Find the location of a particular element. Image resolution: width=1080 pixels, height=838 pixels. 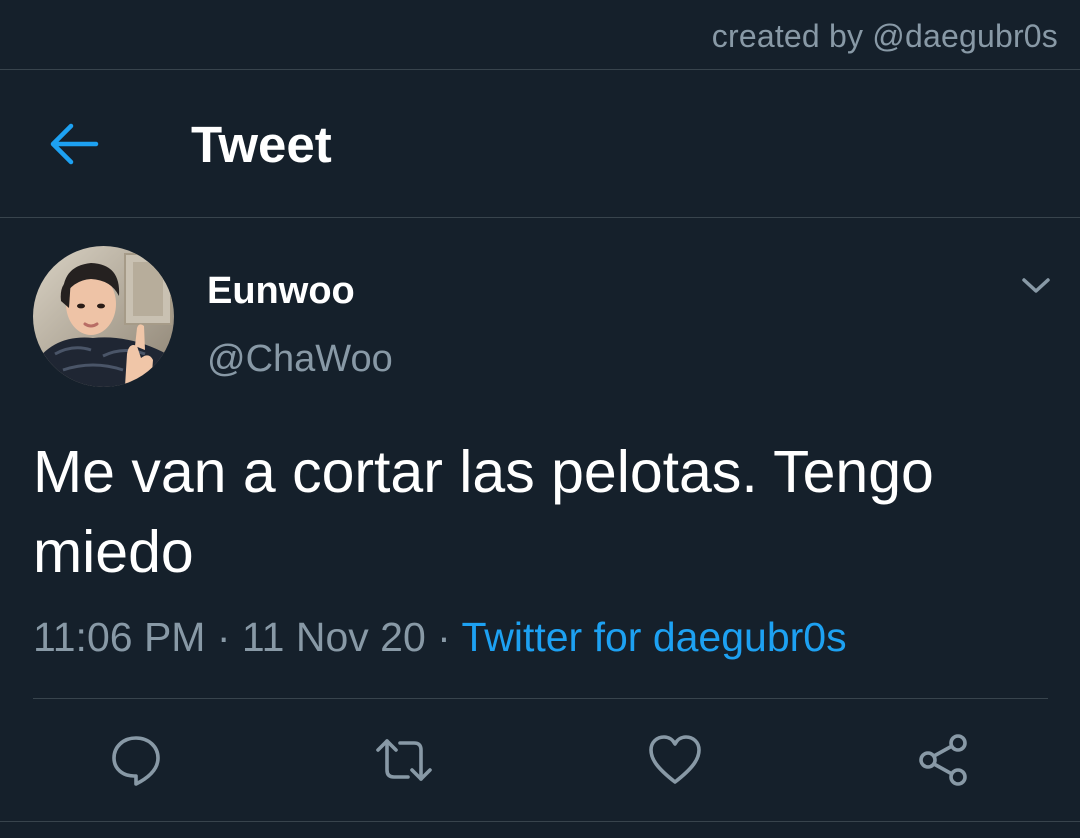

more-options-button is located at coordinates (1036, 285).